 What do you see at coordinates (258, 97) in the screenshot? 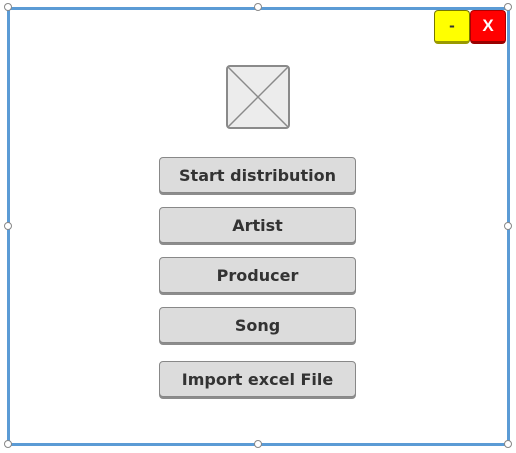
I see `image-placeholder-icon` at bounding box center [258, 97].